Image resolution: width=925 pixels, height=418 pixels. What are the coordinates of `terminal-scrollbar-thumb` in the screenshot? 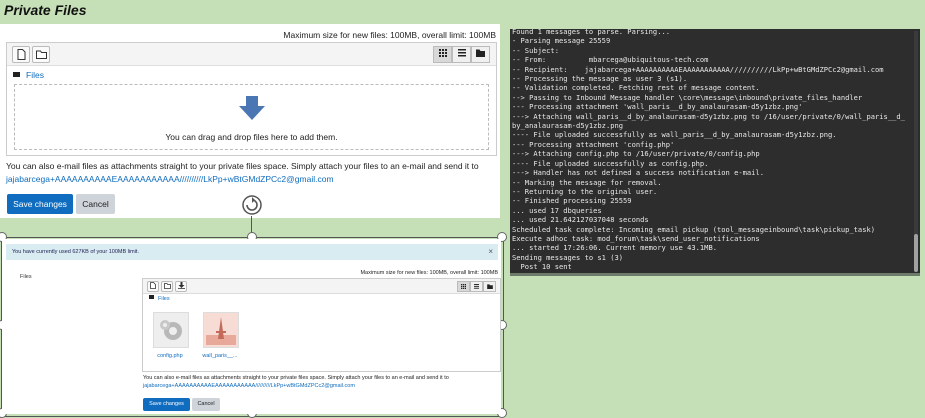 It's located at (916, 253).